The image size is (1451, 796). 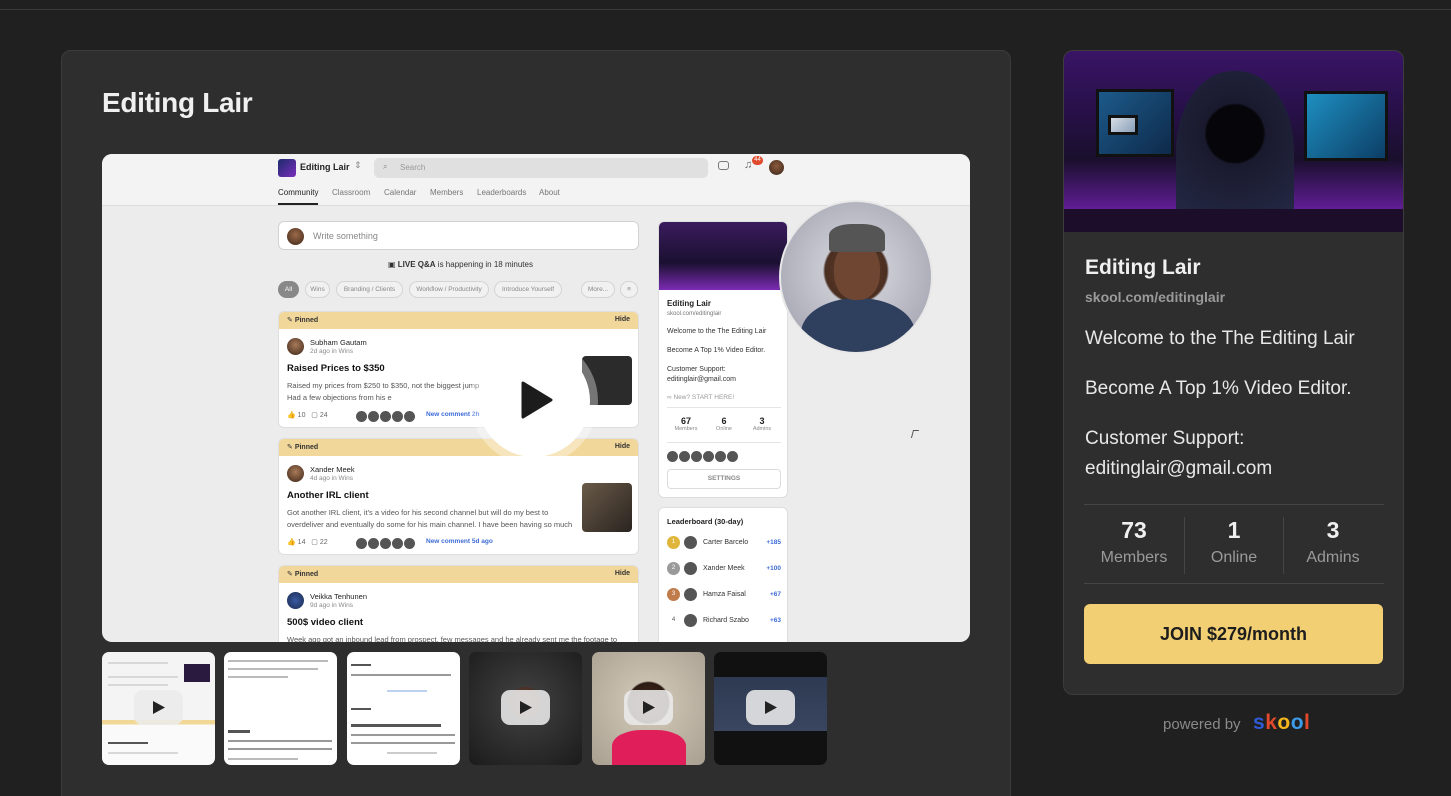 What do you see at coordinates (332, 469) in the screenshot?
I see `post-author: Xander Meek` at bounding box center [332, 469].